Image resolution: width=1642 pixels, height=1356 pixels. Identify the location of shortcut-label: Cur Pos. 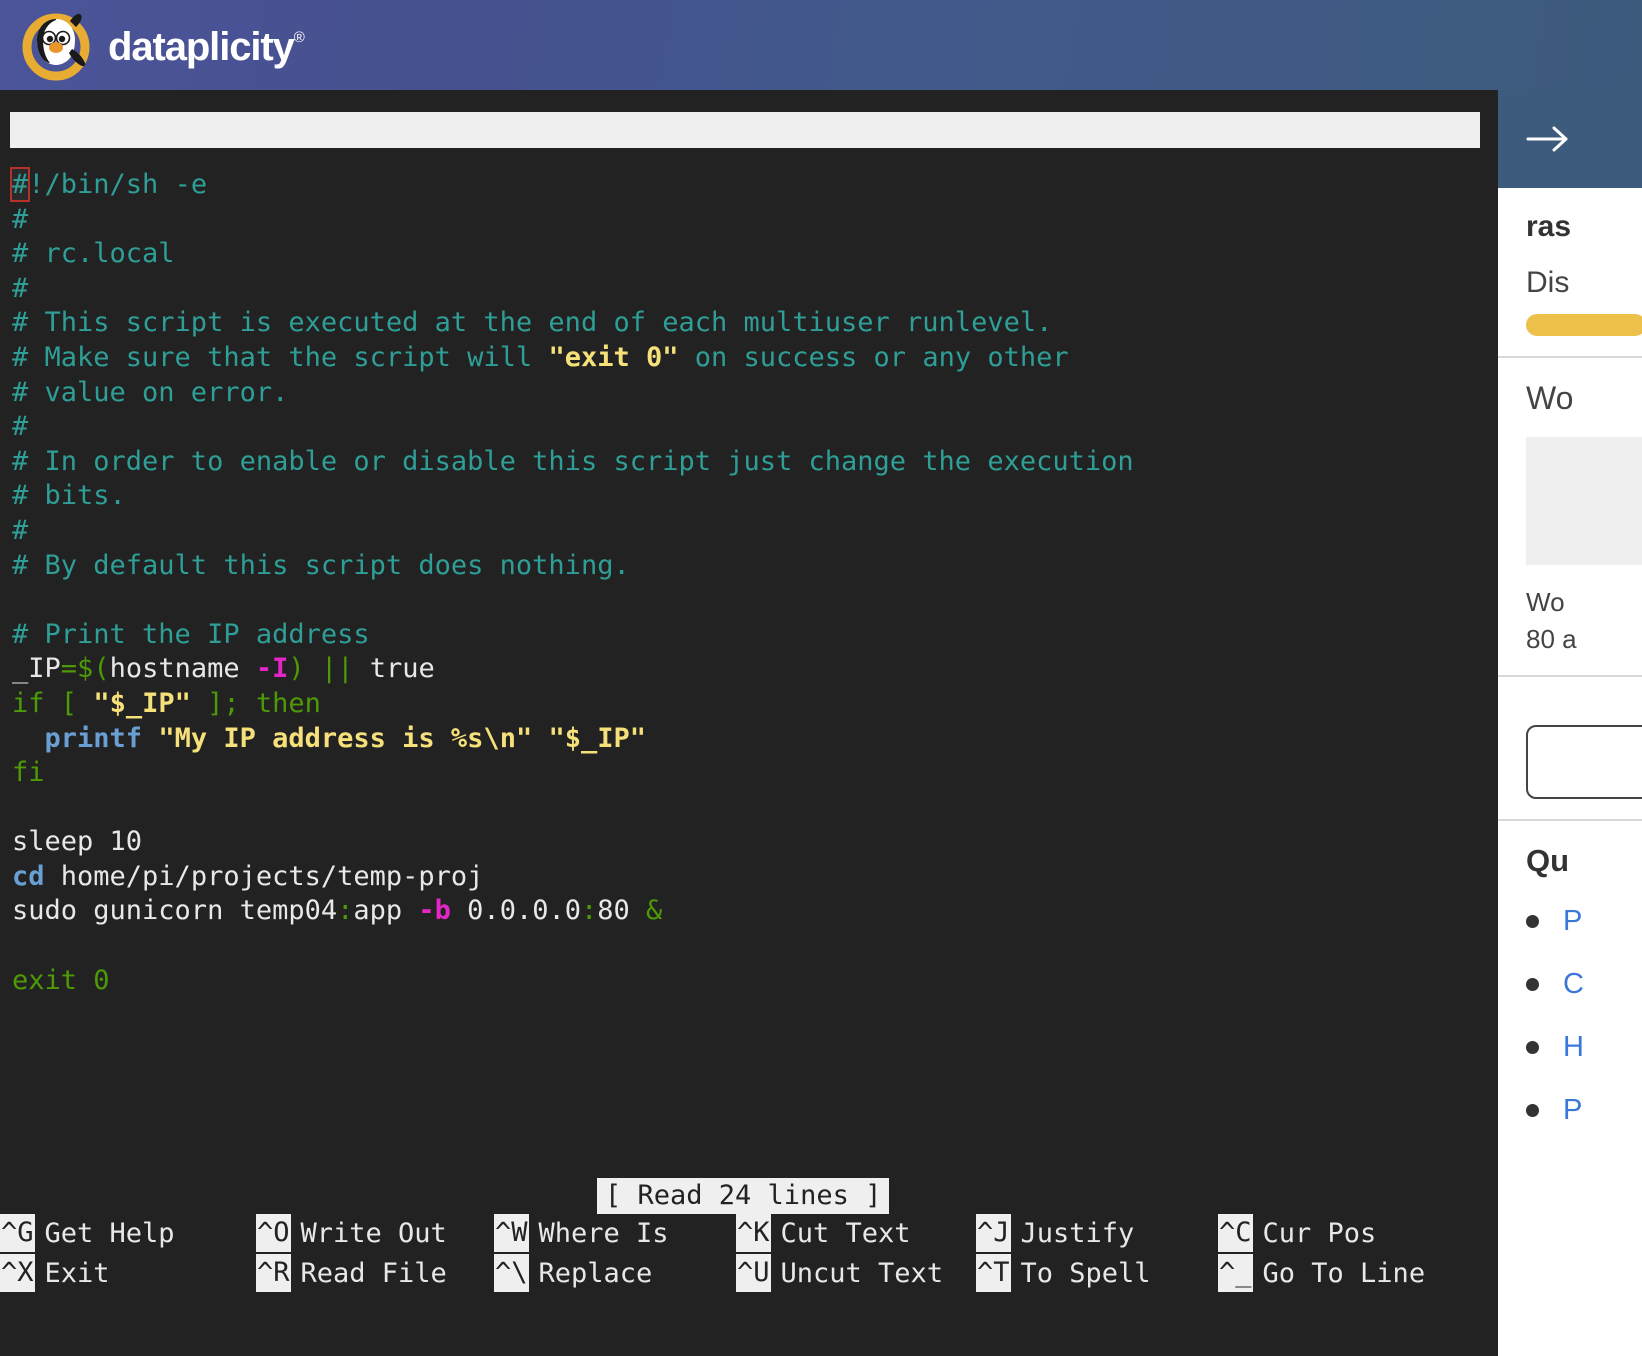
(1319, 1233).